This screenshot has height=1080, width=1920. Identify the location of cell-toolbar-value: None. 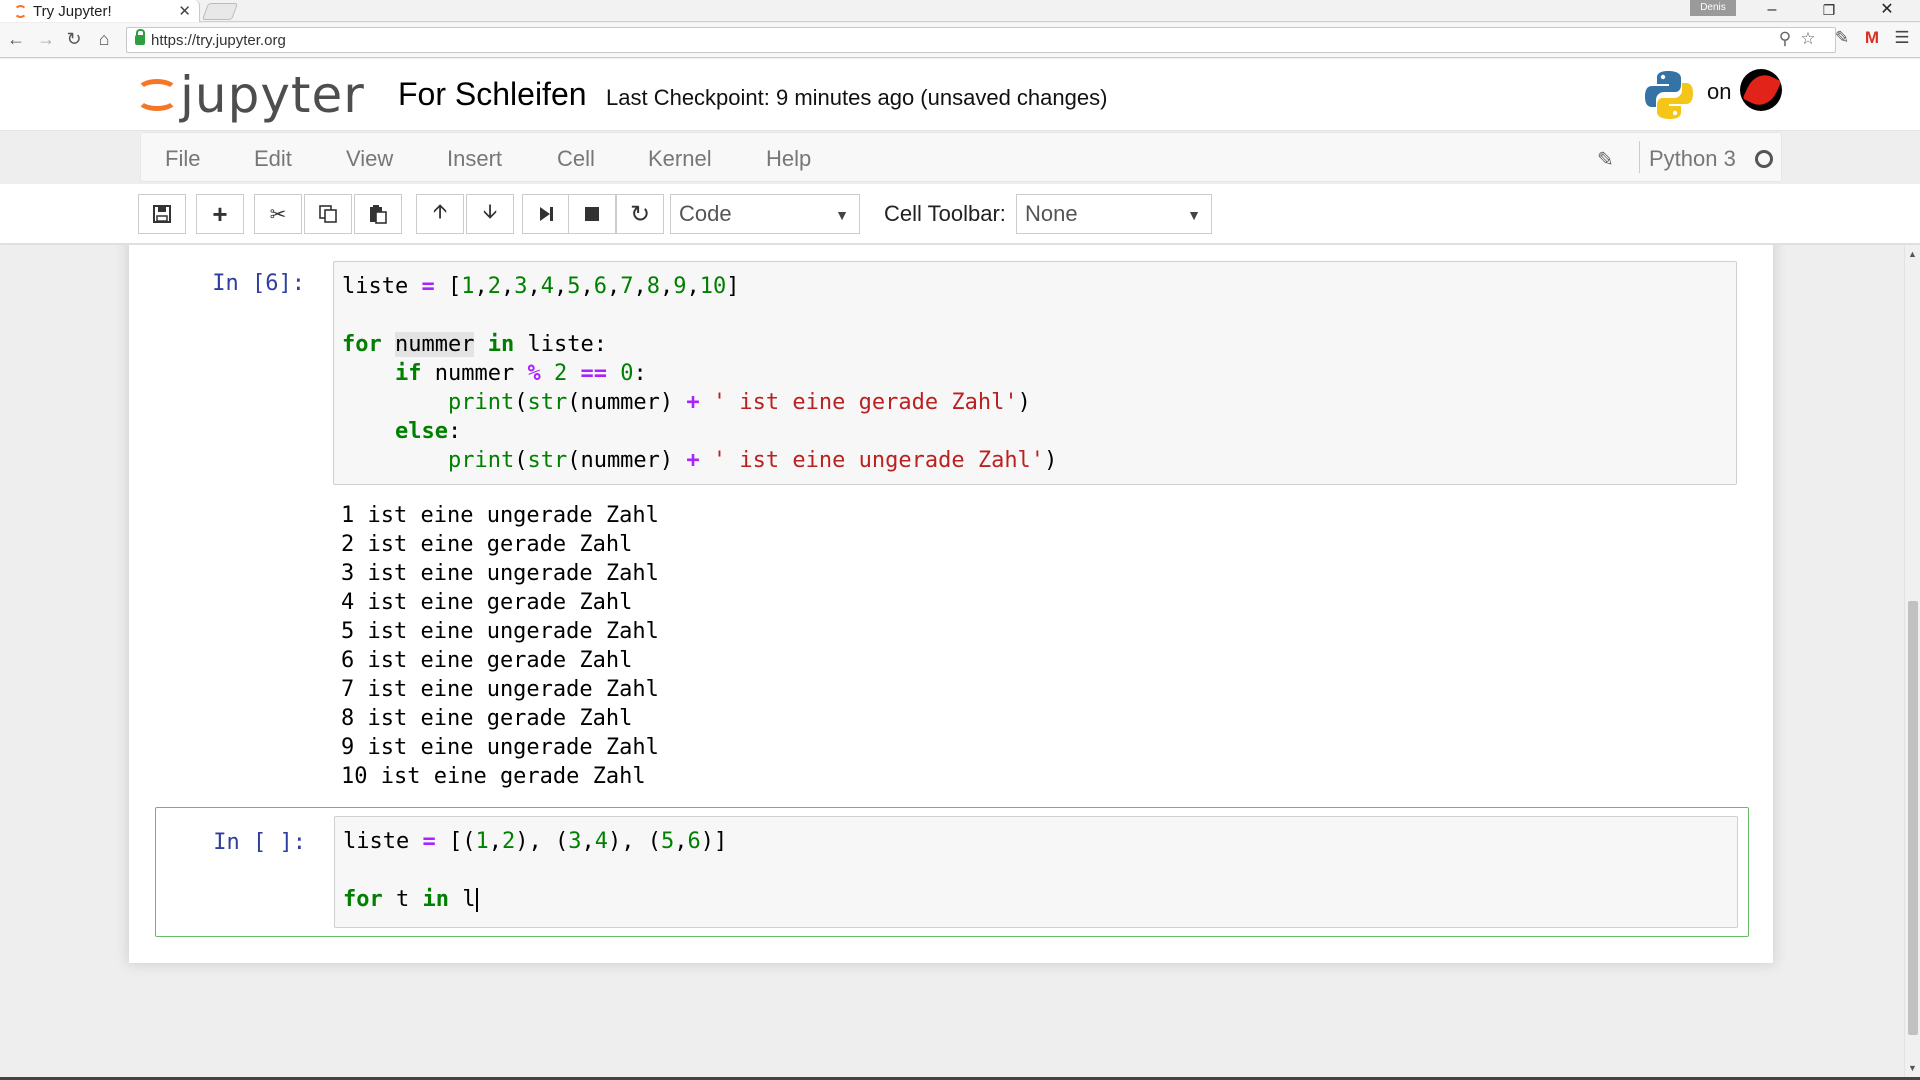
(1051, 213).